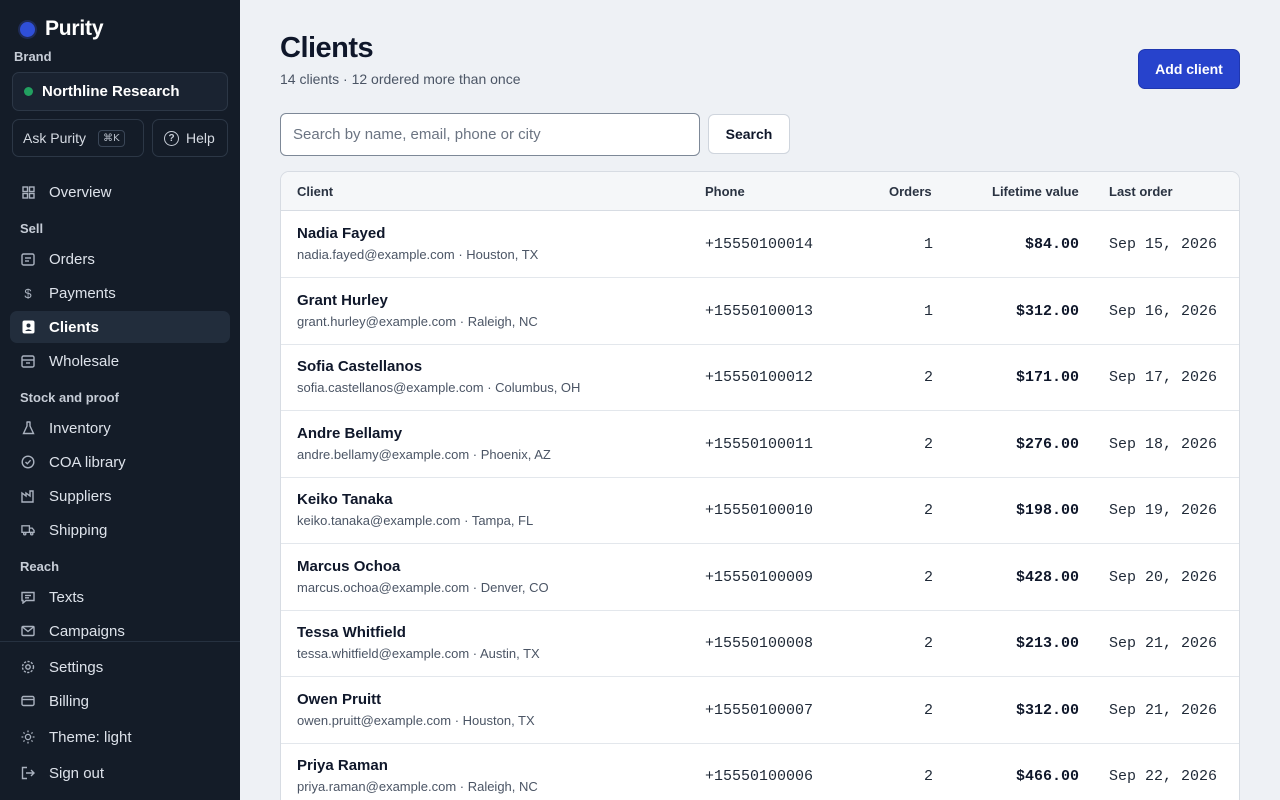 The image size is (1280, 800). What do you see at coordinates (62, 29) in the screenshot?
I see `app-logo: Purity` at bounding box center [62, 29].